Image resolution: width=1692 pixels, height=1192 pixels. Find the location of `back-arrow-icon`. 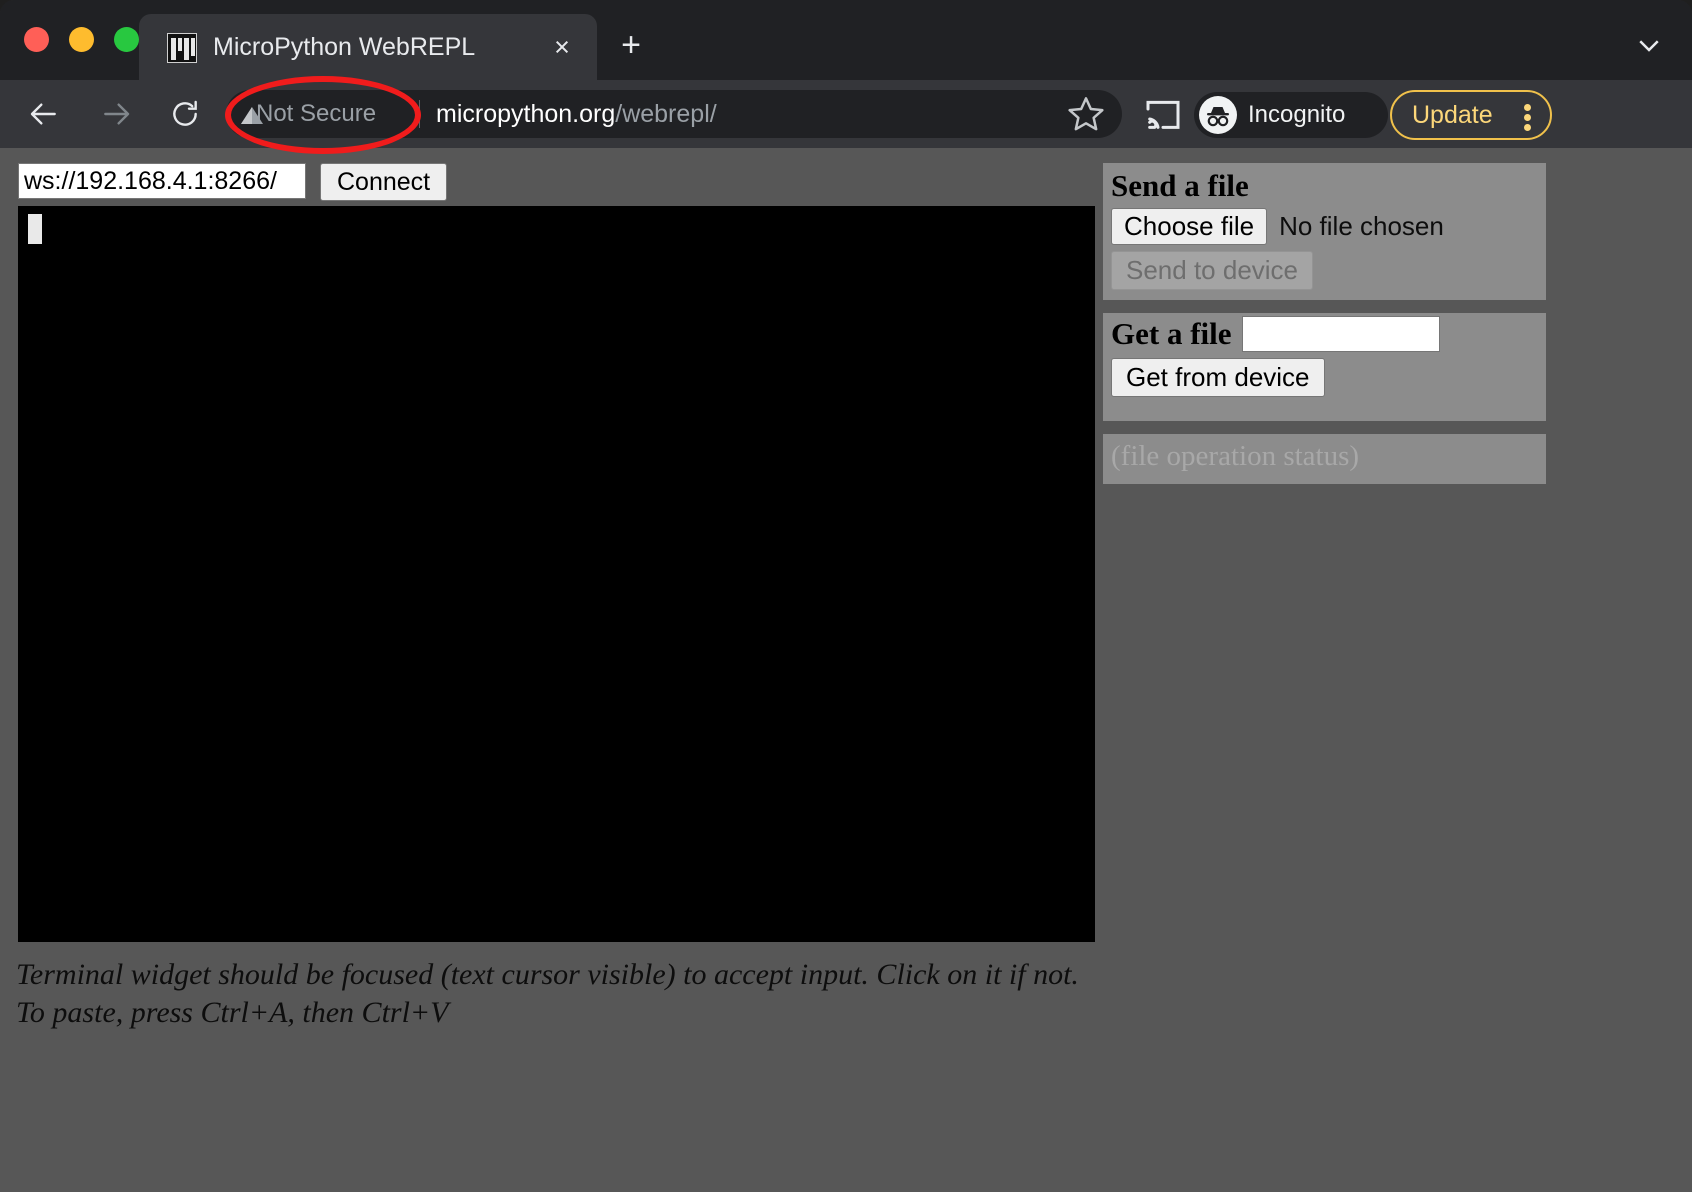

back-arrow-icon is located at coordinates (44, 114).